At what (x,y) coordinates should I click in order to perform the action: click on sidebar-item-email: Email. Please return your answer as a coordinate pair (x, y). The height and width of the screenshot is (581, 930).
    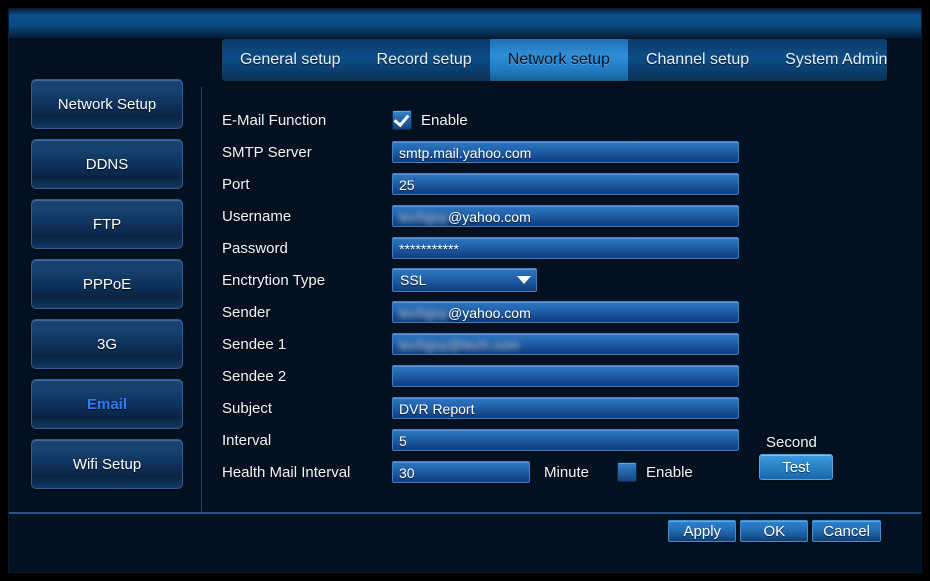
    Looking at the image, I should click on (107, 404).